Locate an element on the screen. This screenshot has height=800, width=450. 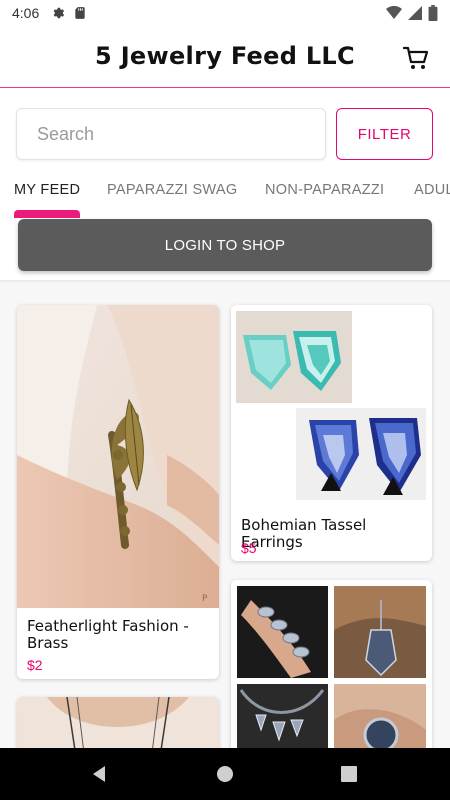
tab-indicator is located at coordinates (47, 214).